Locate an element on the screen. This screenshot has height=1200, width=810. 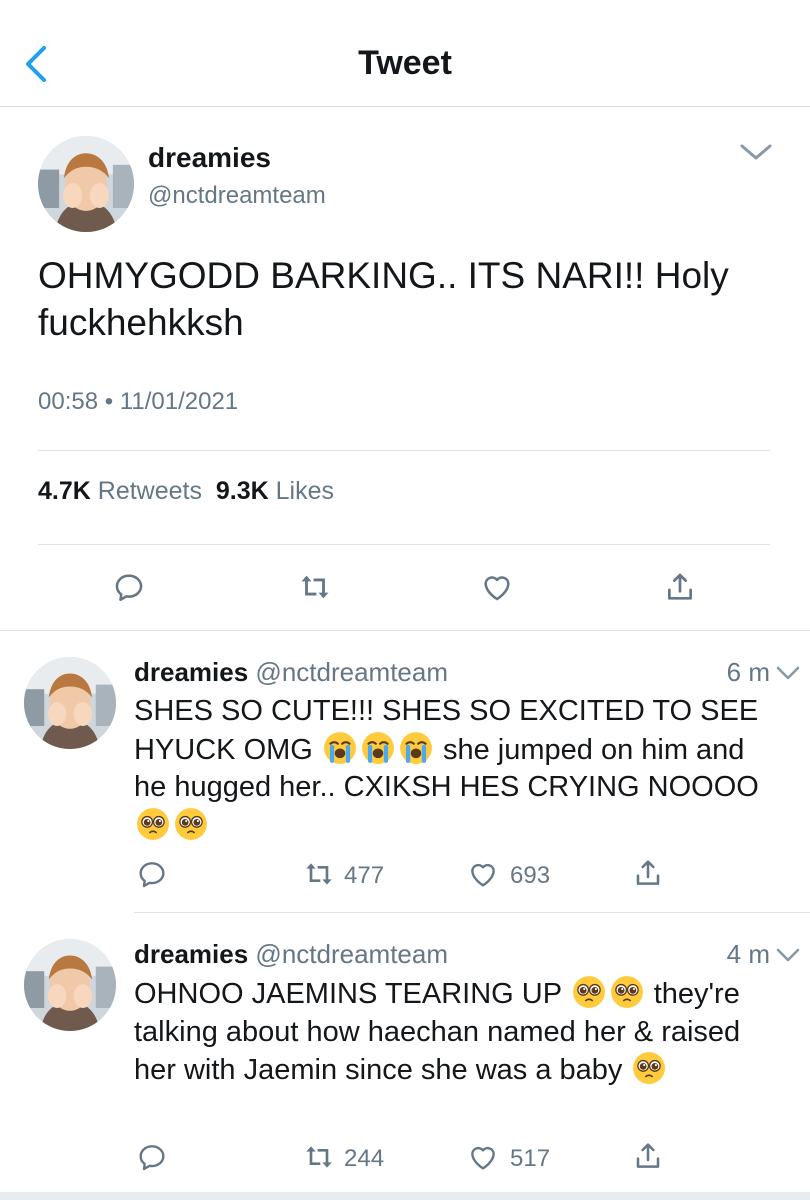
like-count: 693 is located at coordinates (530, 875).